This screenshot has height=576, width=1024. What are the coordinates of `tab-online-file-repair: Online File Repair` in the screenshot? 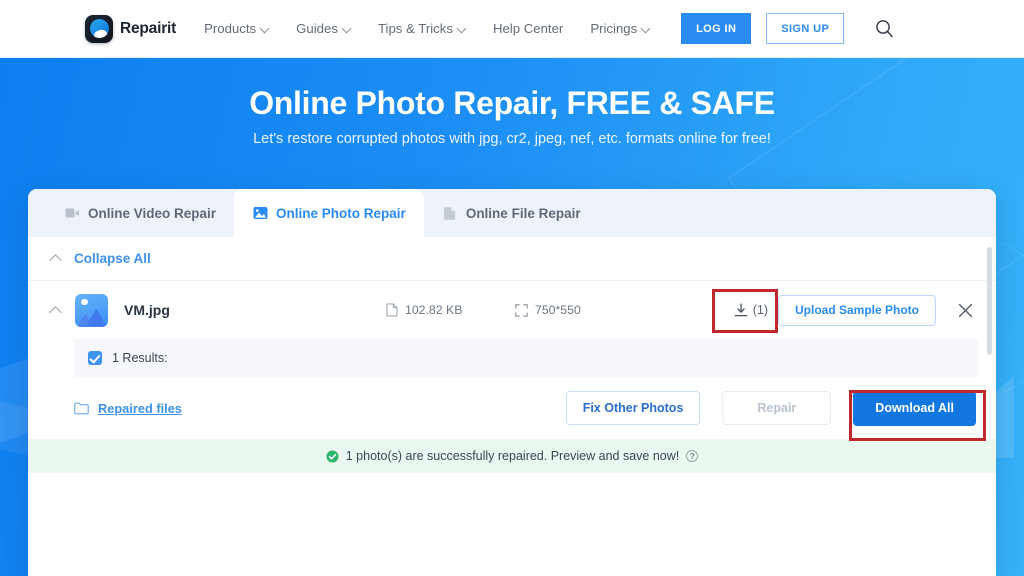 It's located at (511, 213).